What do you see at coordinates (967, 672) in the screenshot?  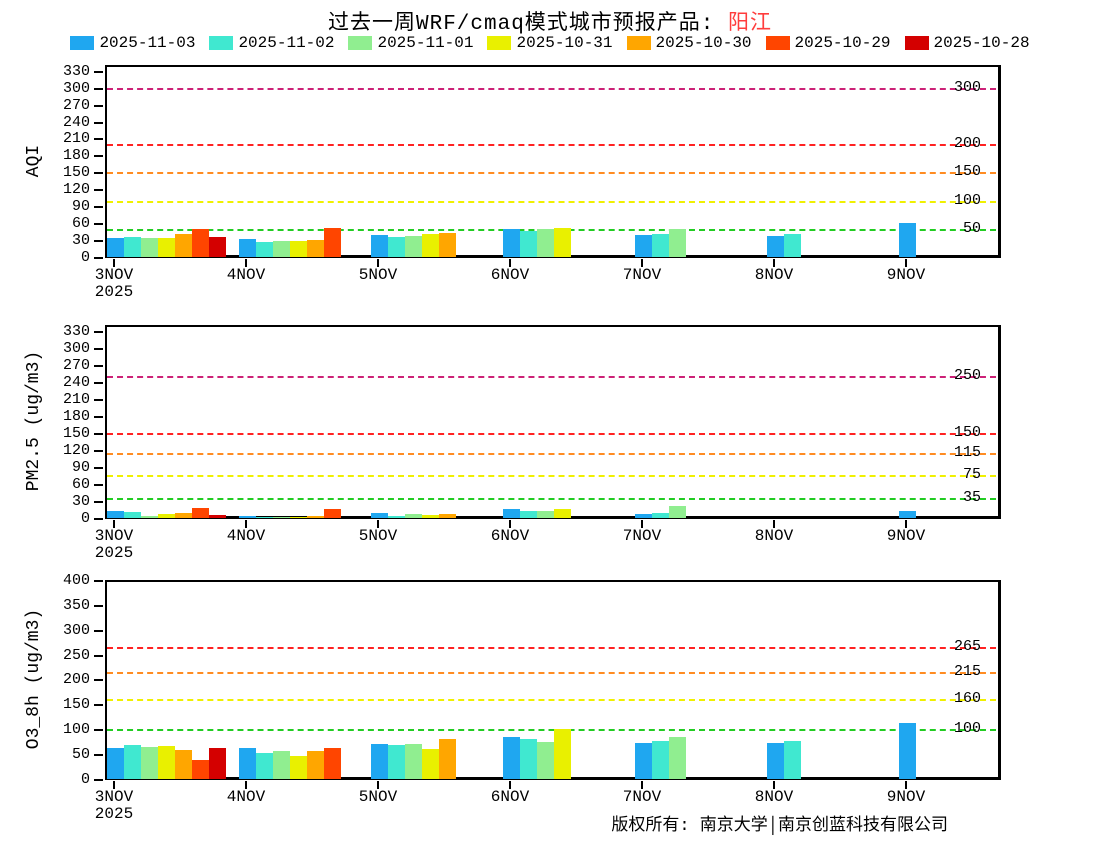 I see `threshold-label: 215` at bounding box center [967, 672].